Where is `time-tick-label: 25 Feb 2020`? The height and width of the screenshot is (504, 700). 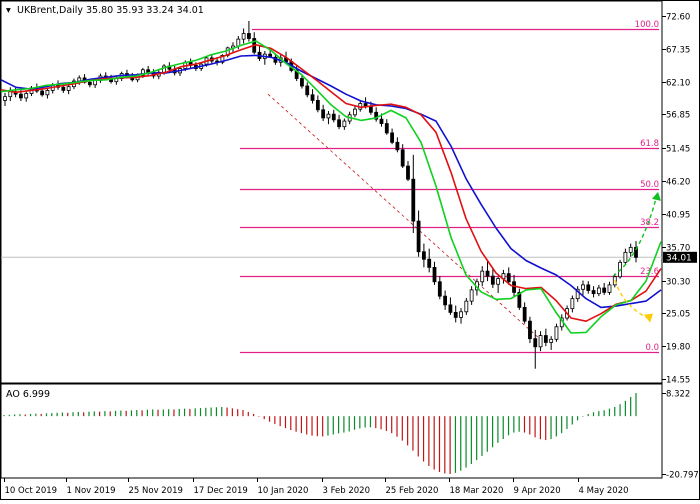
time-tick-label: 25 Feb 2020 is located at coordinates (412, 491).